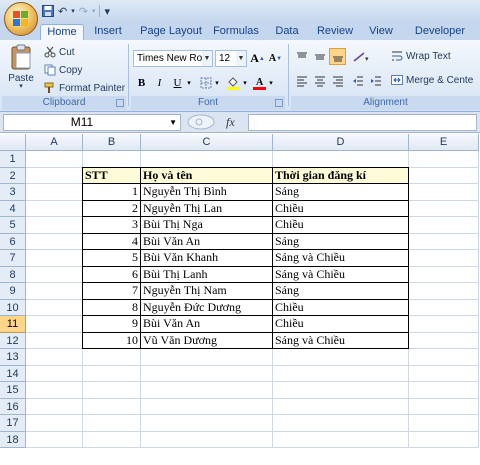 The image size is (480, 465). What do you see at coordinates (13, 340) in the screenshot?
I see `row-header-12: 12` at bounding box center [13, 340].